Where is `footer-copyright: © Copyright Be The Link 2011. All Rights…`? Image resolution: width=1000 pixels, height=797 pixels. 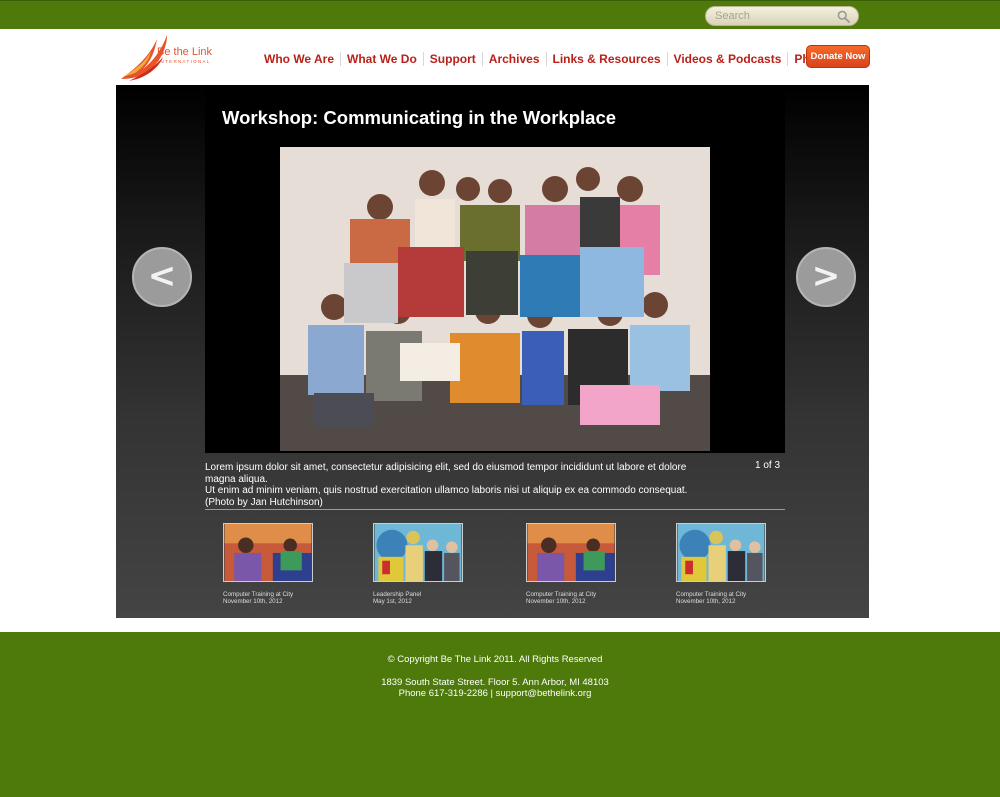
footer-copyright: © Copyright Be The Link 2011. All Rights… is located at coordinates (495, 659).